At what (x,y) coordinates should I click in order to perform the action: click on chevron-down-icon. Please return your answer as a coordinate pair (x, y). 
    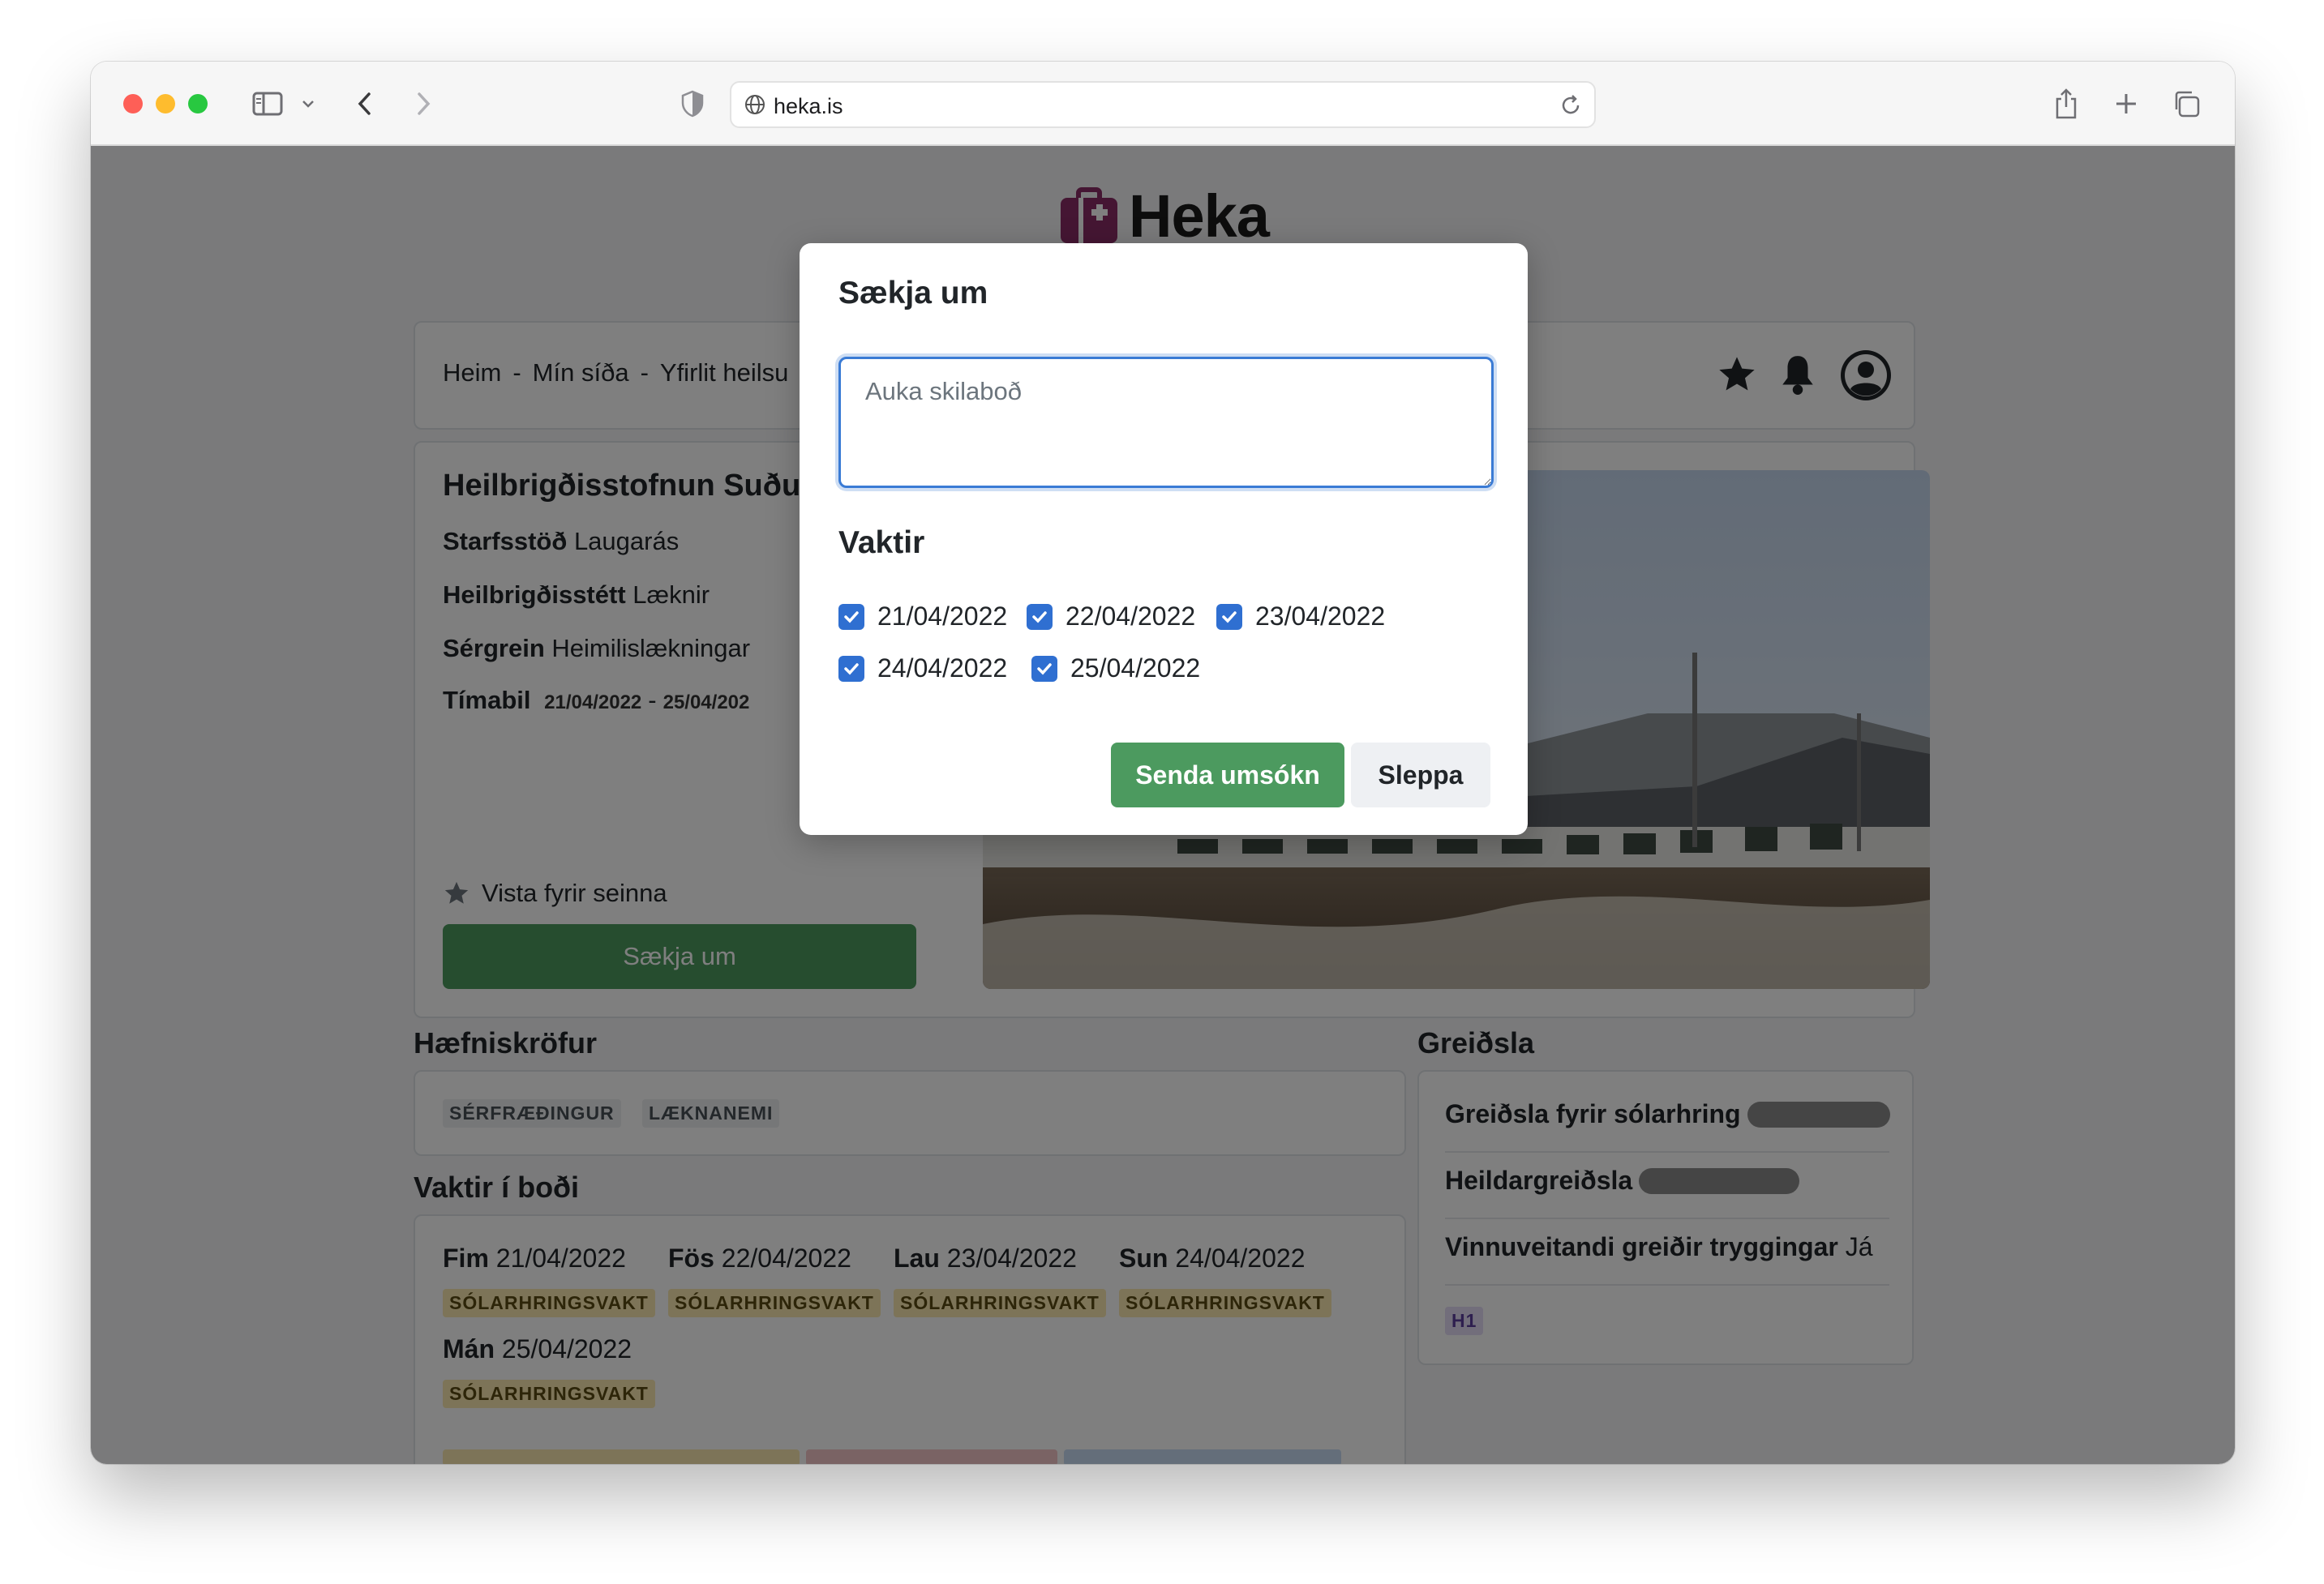
    Looking at the image, I should click on (308, 104).